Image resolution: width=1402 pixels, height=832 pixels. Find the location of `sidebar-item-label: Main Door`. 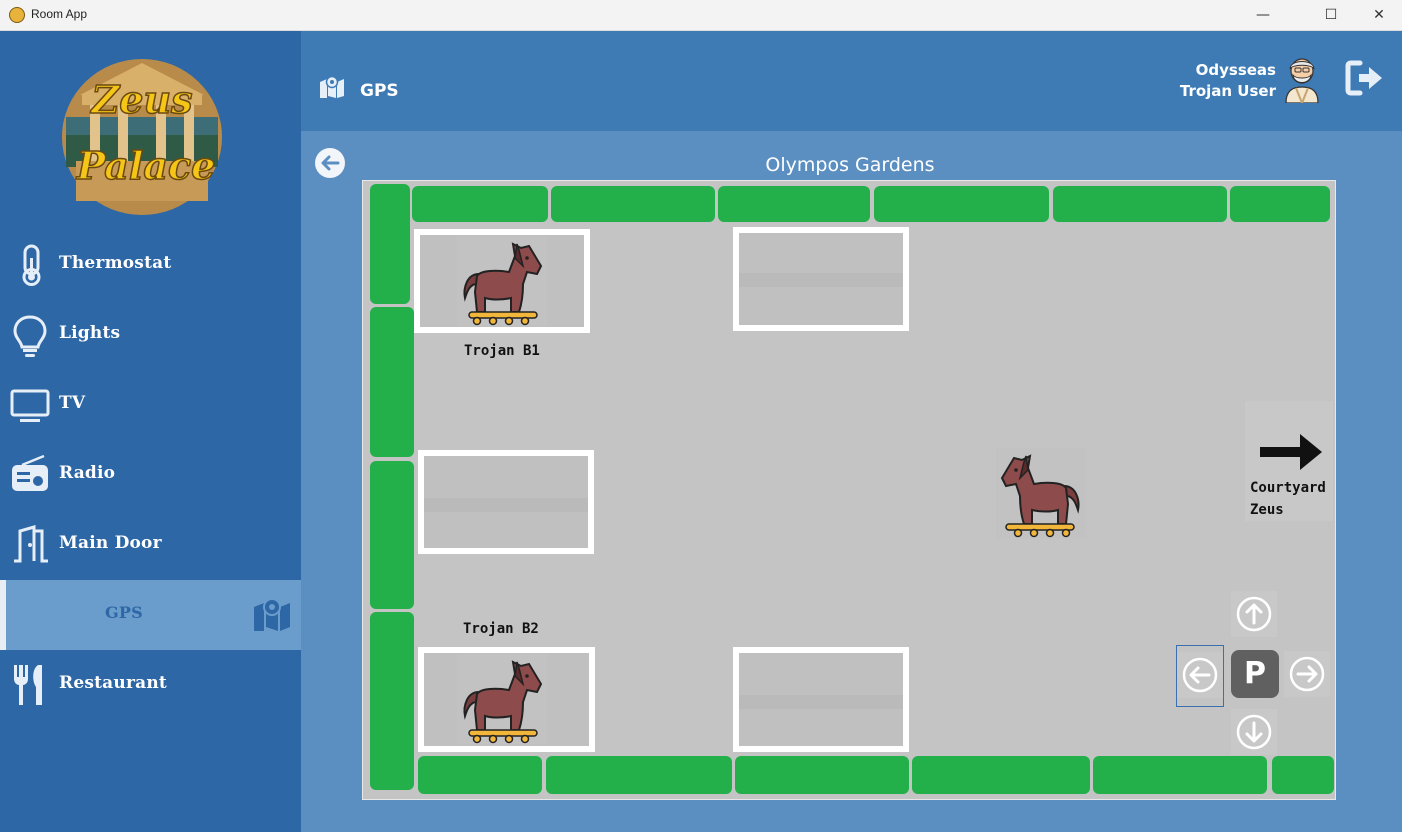

sidebar-item-label: Main Door is located at coordinates (110, 543).